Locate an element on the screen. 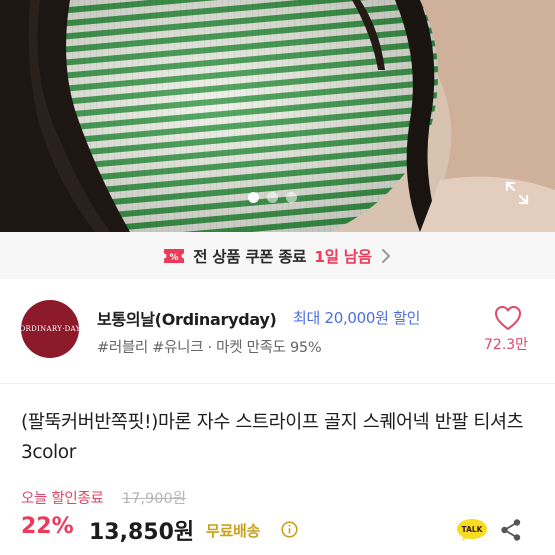 This screenshot has height=555, width=555. chevron-right-icon is located at coordinates (385, 255).